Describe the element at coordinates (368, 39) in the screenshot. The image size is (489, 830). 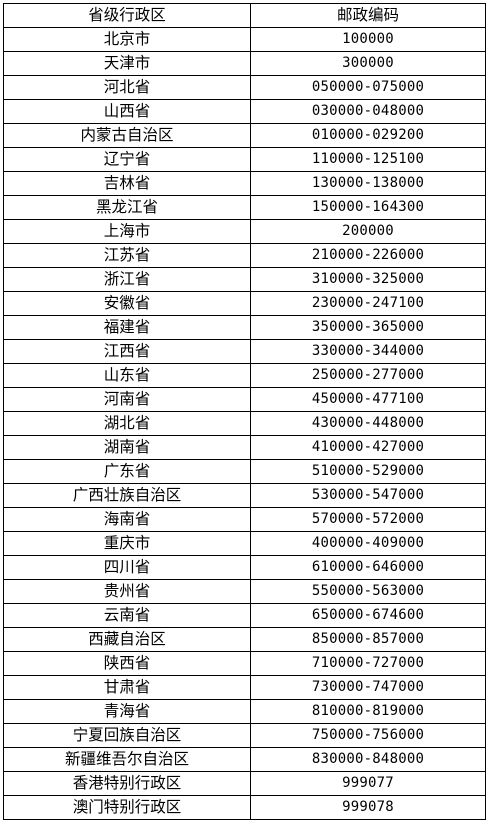
I see `postal-code-cell: 100000` at that location.